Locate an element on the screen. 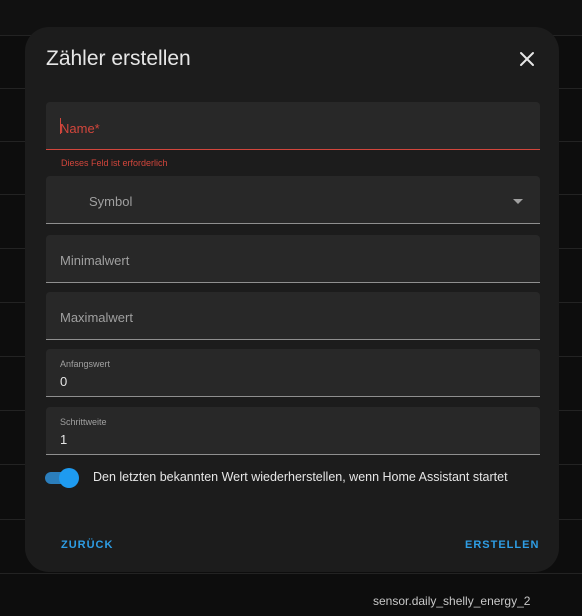  step-label: Schrittweite is located at coordinates (83, 422).